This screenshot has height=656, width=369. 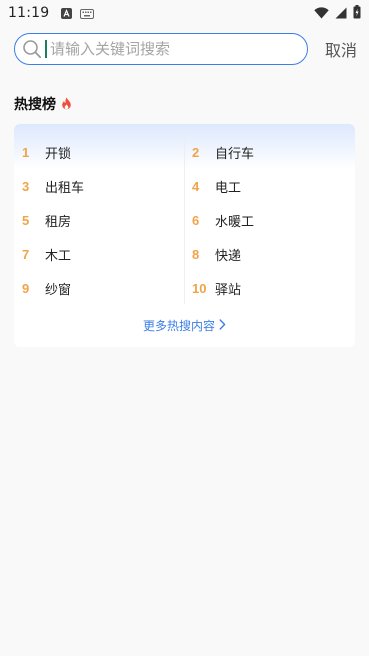 What do you see at coordinates (35, 105) in the screenshot?
I see `hot-search-title: 热搜榜` at bounding box center [35, 105].